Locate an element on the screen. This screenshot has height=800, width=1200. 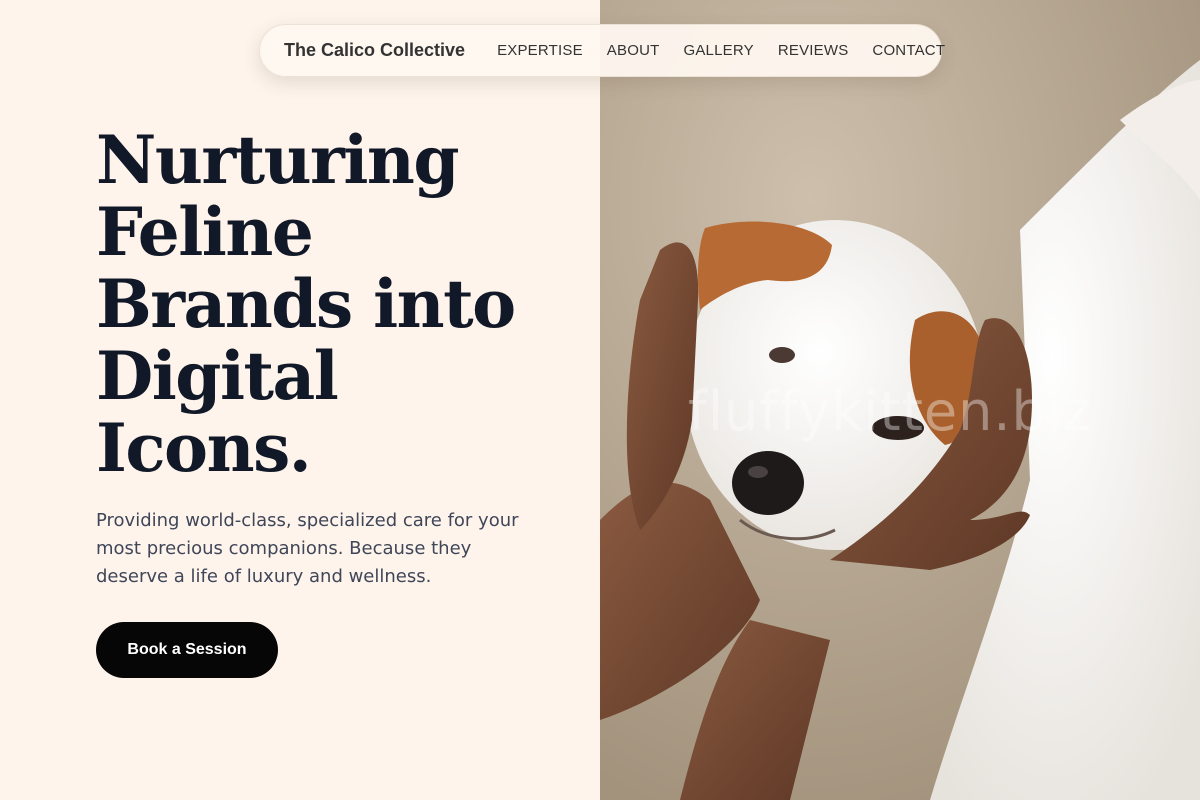
hero-title-line: Icons. is located at coordinates (204, 448).